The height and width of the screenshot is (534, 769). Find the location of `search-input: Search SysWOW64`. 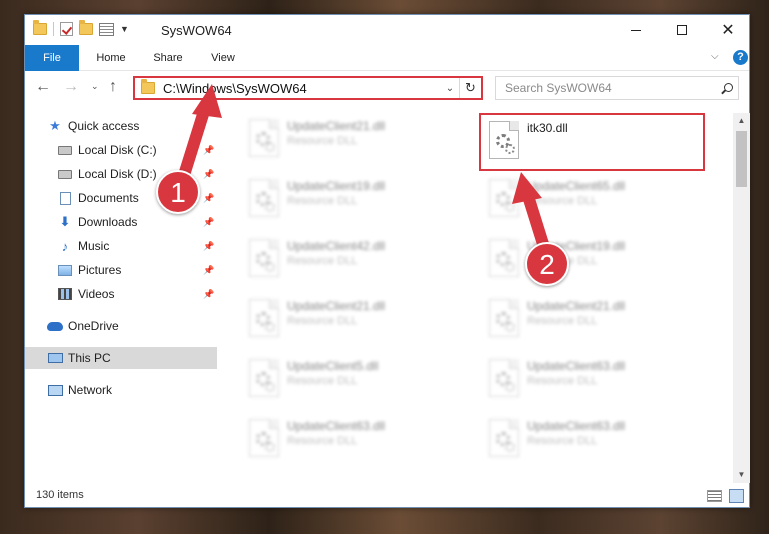

search-input: Search SysWOW64 is located at coordinates (611, 88).